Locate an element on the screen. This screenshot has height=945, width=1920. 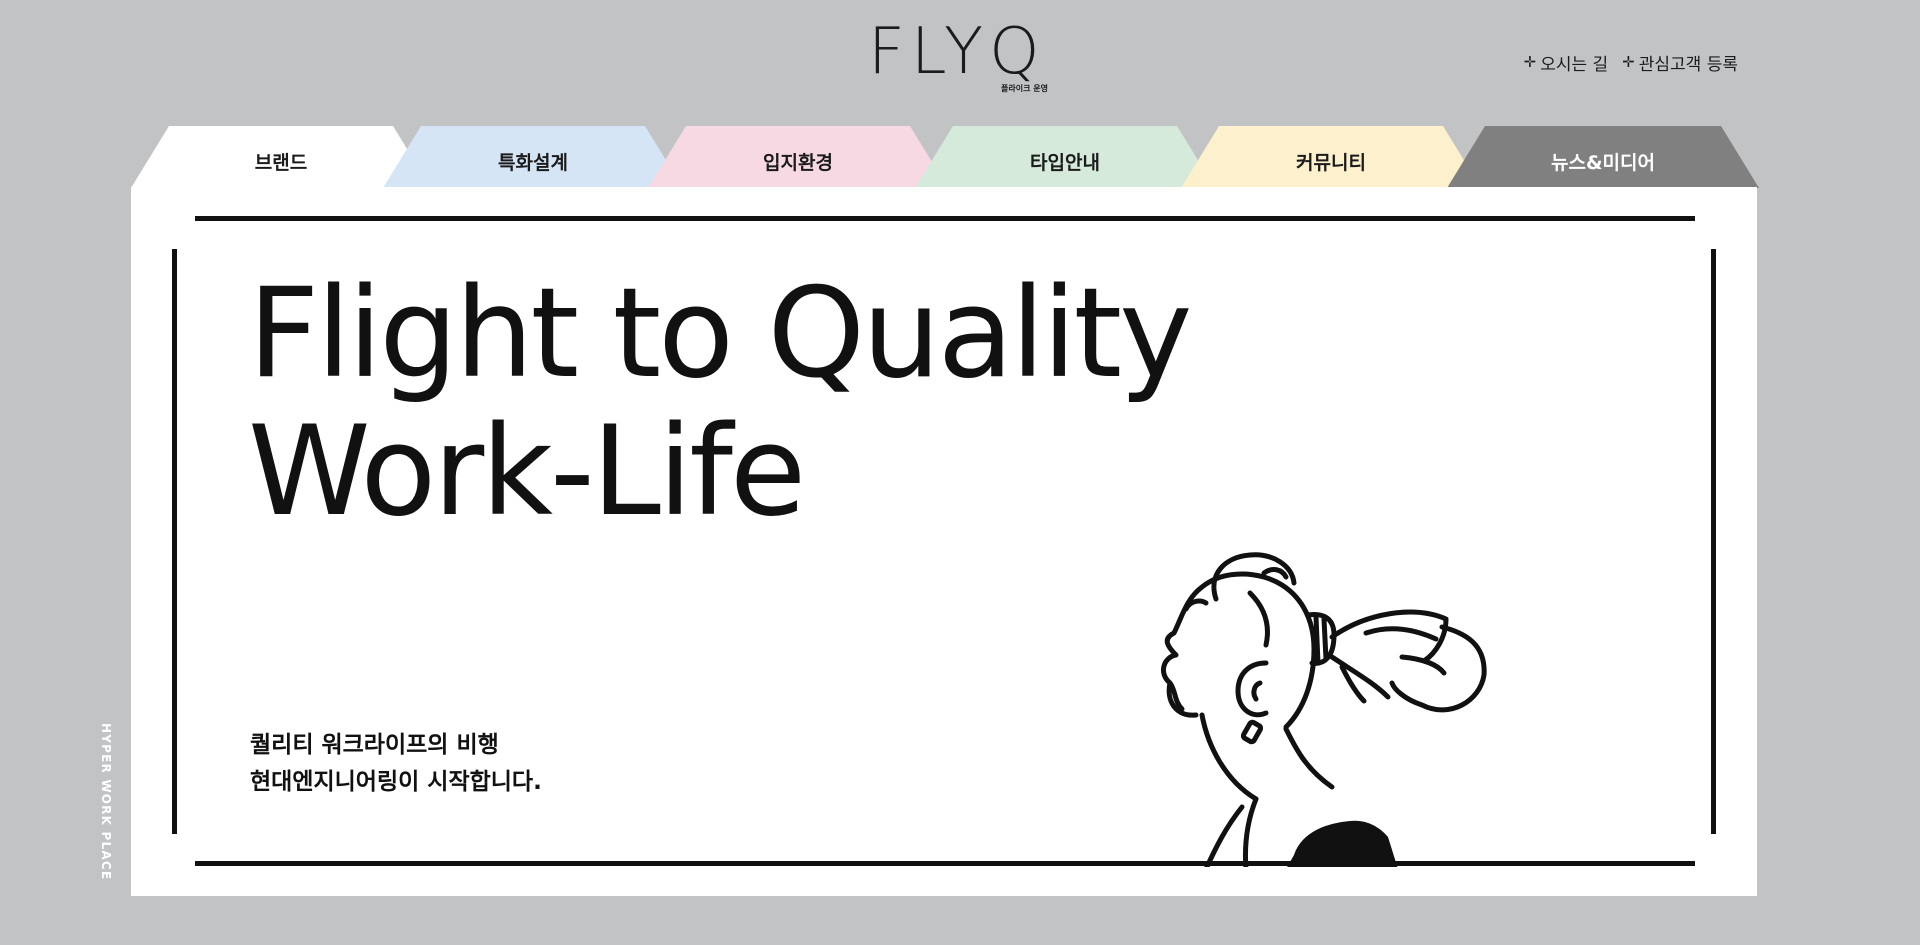
register-interest-link: ✛ 관심고객 등록 is located at coordinates (1680, 63).